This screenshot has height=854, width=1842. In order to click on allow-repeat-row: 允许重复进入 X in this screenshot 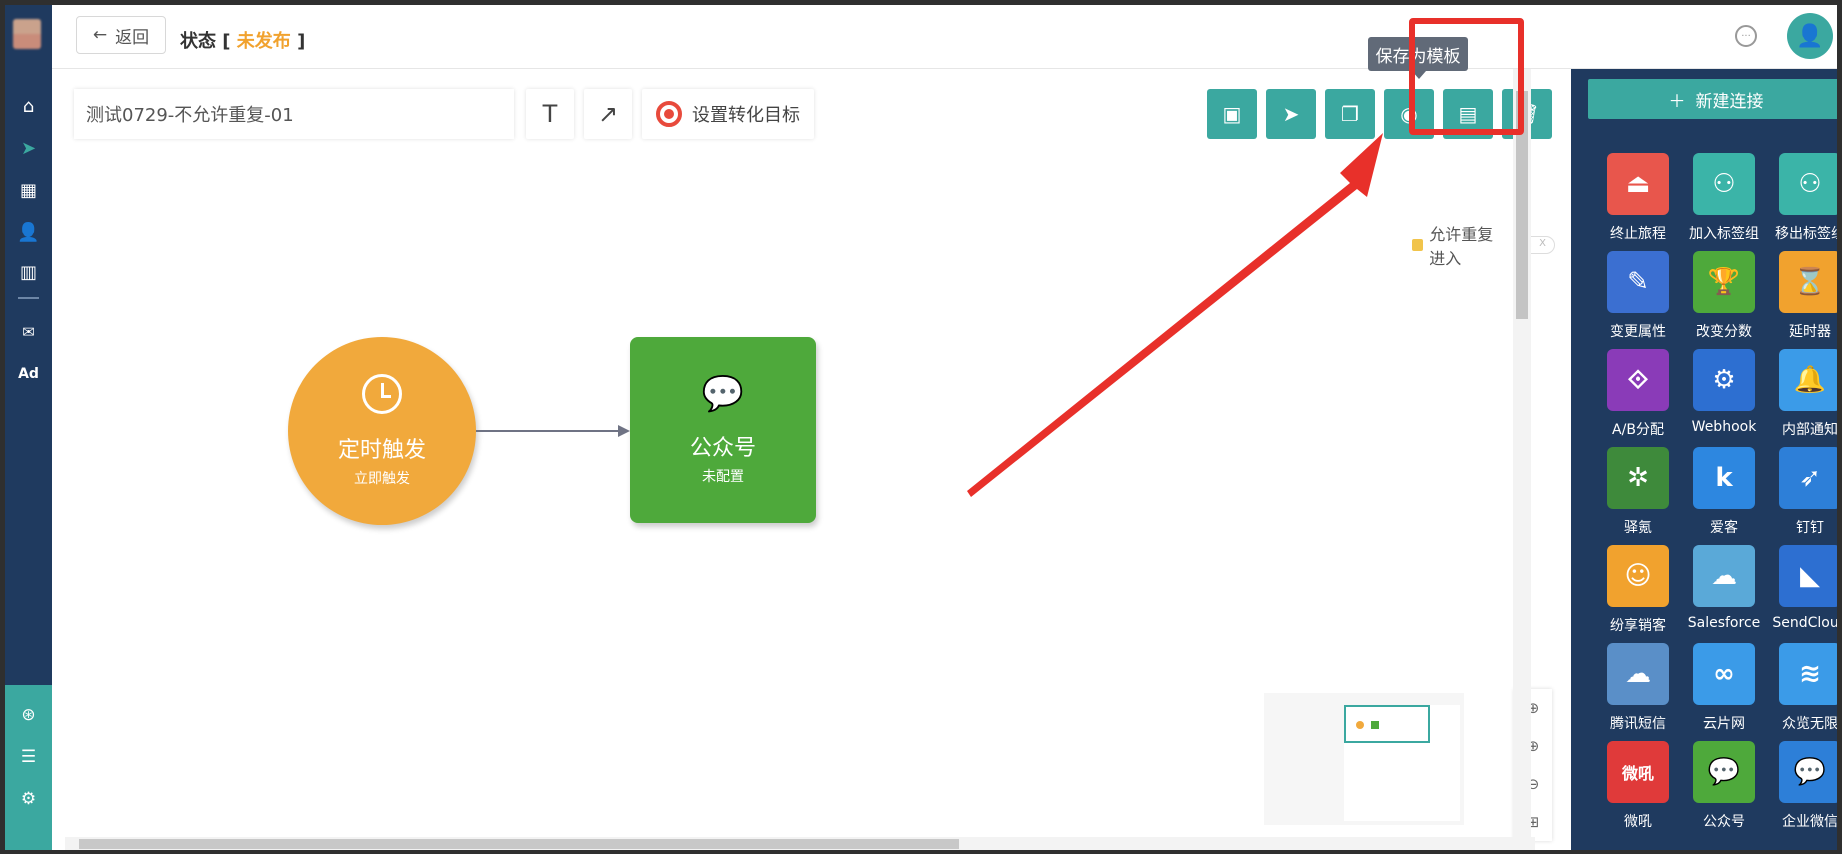, I will do `click(1483, 245)`.